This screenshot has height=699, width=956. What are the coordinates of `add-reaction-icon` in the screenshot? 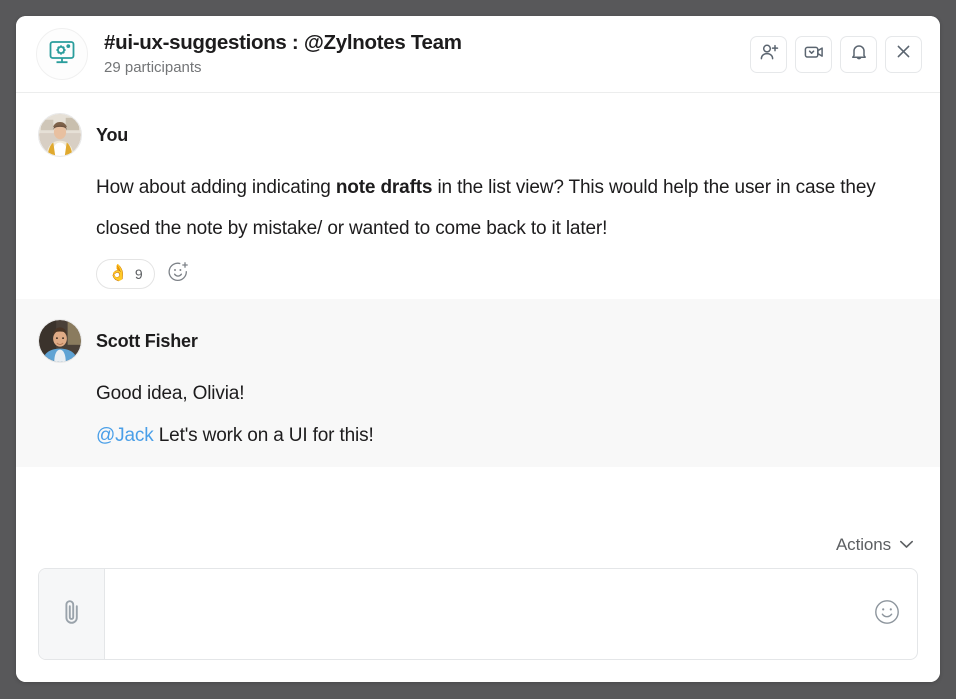 It's located at (178, 274).